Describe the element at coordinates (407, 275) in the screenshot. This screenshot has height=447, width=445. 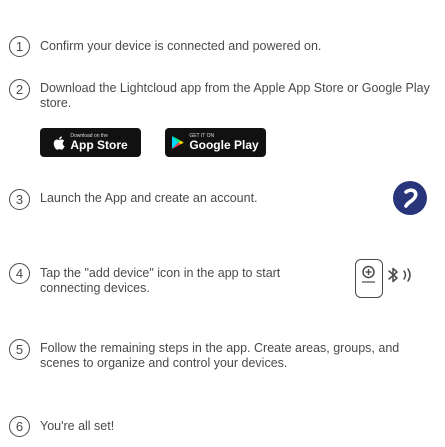
I see `signal-waves-icon` at that location.